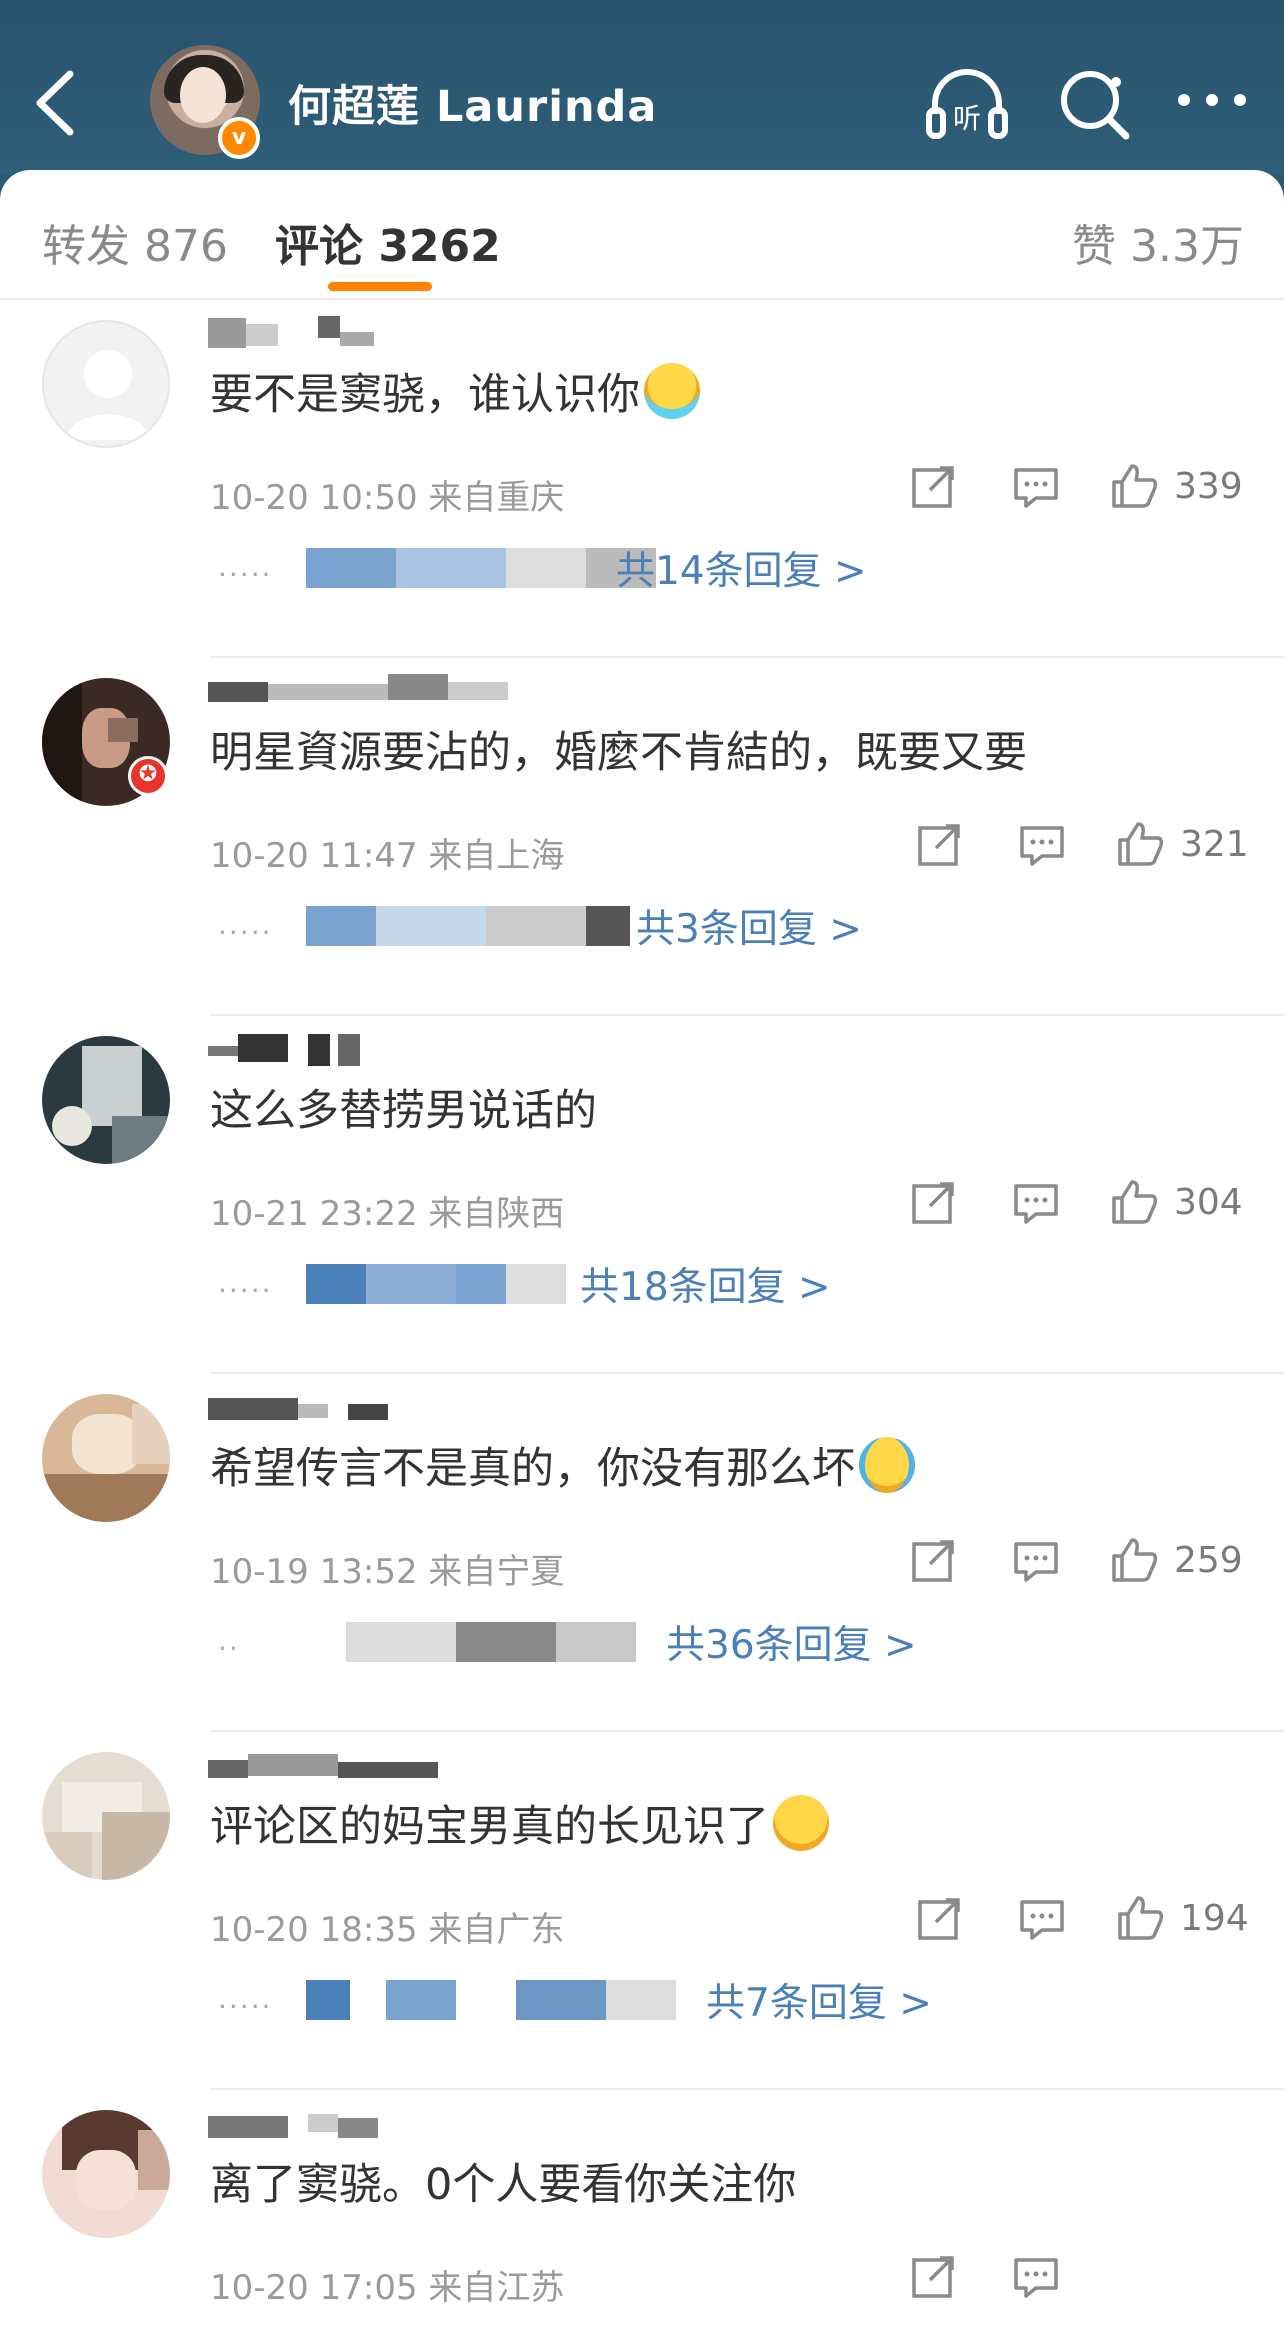 This screenshot has width=1284, height=2334. What do you see at coordinates (1158, 242) in the screenshot?
I see `tab-like: 赞 3.3万` at bounding box center [1158, 242].